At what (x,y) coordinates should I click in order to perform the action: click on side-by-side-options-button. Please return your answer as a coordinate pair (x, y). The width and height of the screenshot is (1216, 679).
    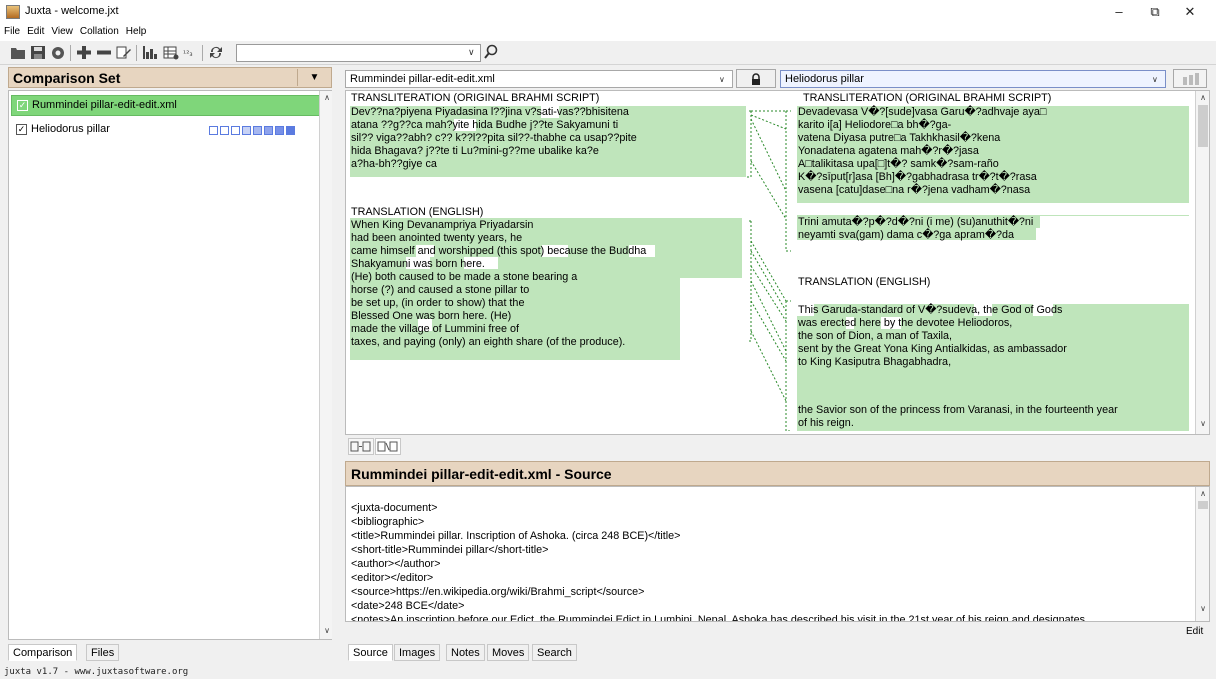
    Looking at the image, I should click on (1190, 78).